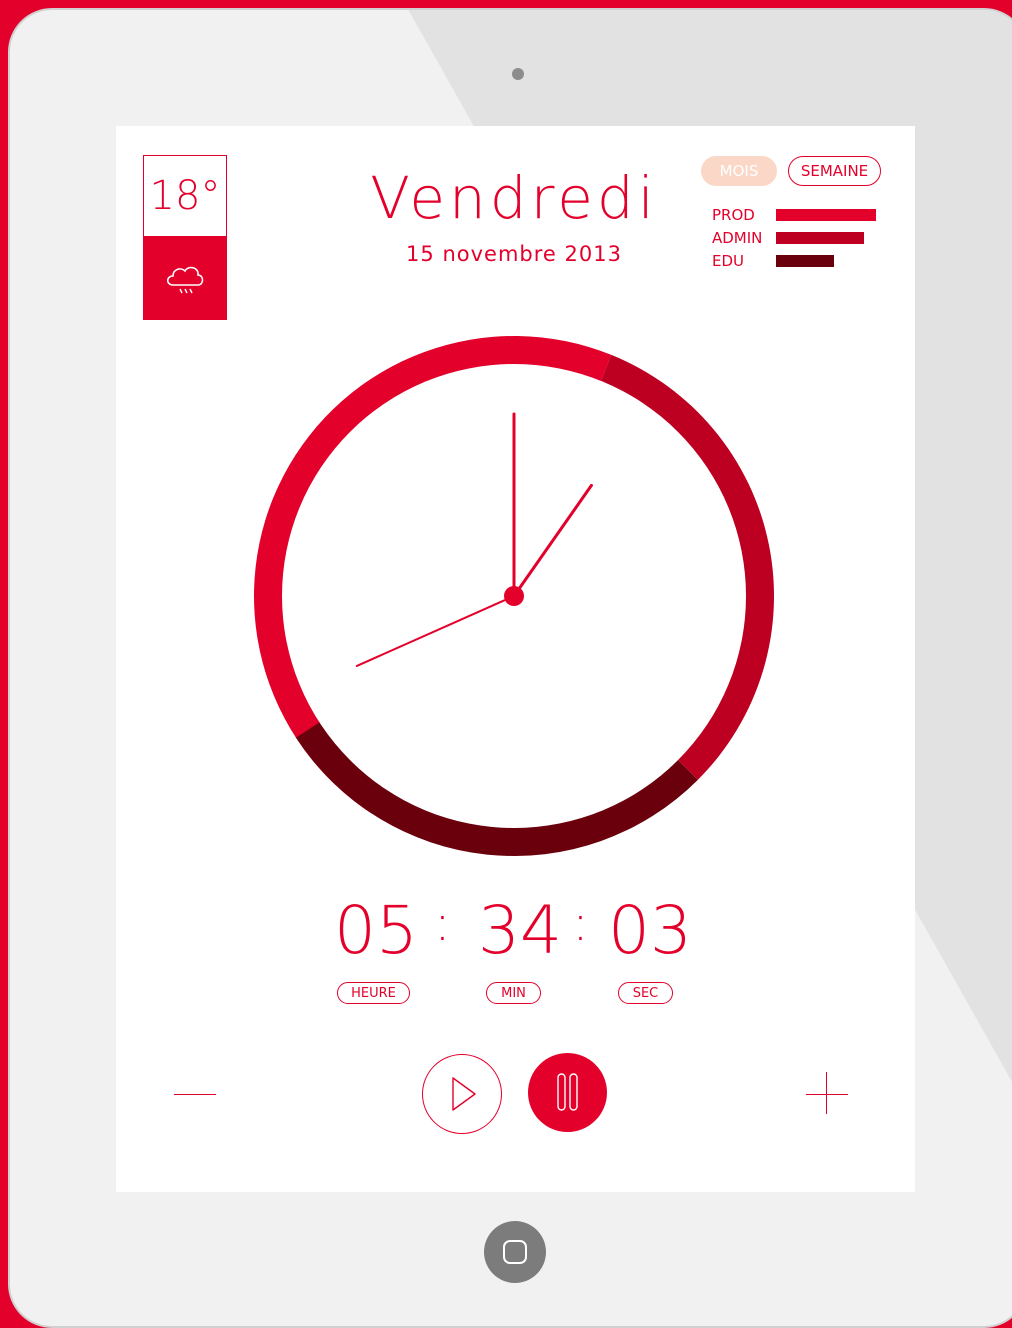 This screenshot has height=1328, width=1012. I want to click on legend-label: EDU, so click(728, 261).